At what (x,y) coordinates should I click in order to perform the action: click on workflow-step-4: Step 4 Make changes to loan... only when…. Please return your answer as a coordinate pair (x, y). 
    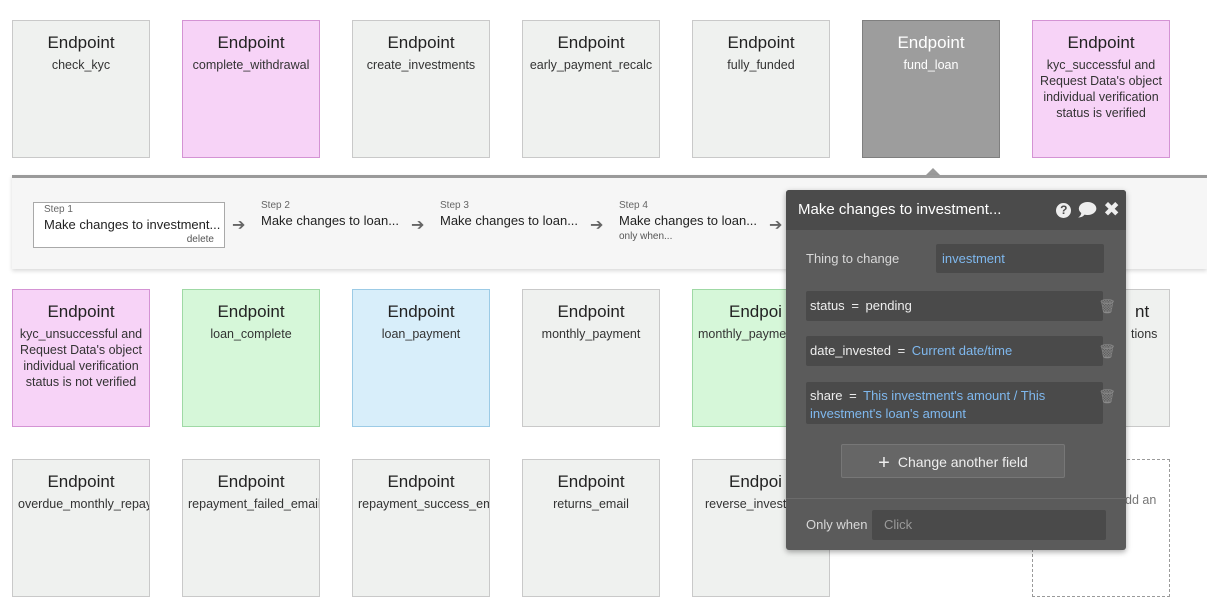
    Looking at the image, I should click on (688, 221).